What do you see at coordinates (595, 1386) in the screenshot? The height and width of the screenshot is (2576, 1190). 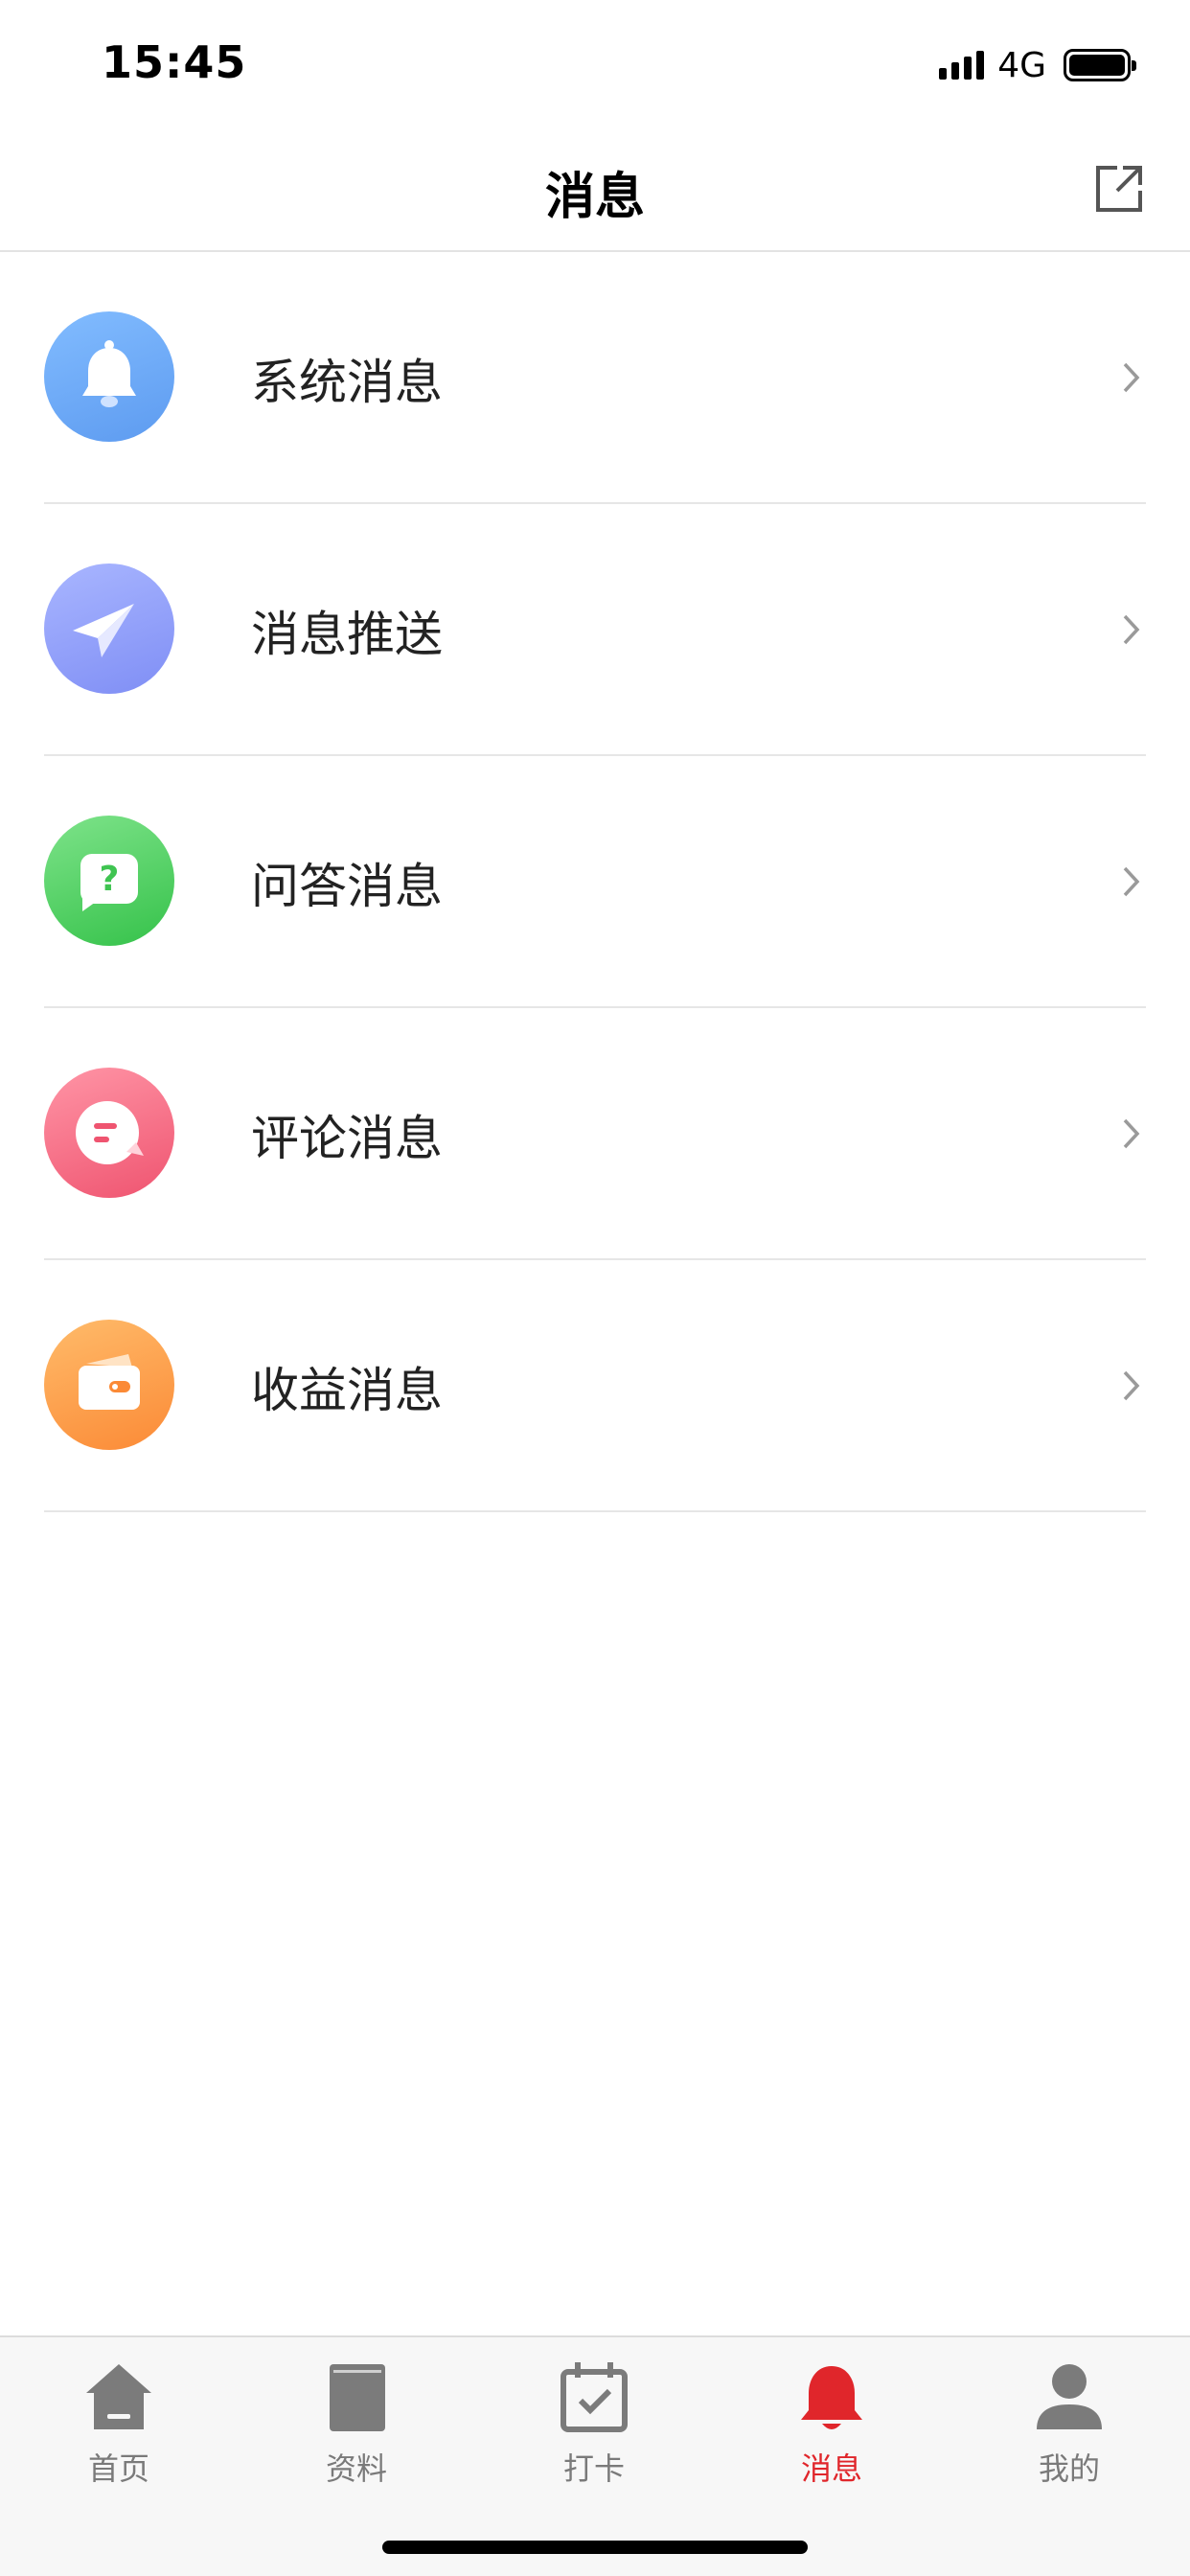 I see `list-item-income: 收益消息` at bounding box center [595, 1386].